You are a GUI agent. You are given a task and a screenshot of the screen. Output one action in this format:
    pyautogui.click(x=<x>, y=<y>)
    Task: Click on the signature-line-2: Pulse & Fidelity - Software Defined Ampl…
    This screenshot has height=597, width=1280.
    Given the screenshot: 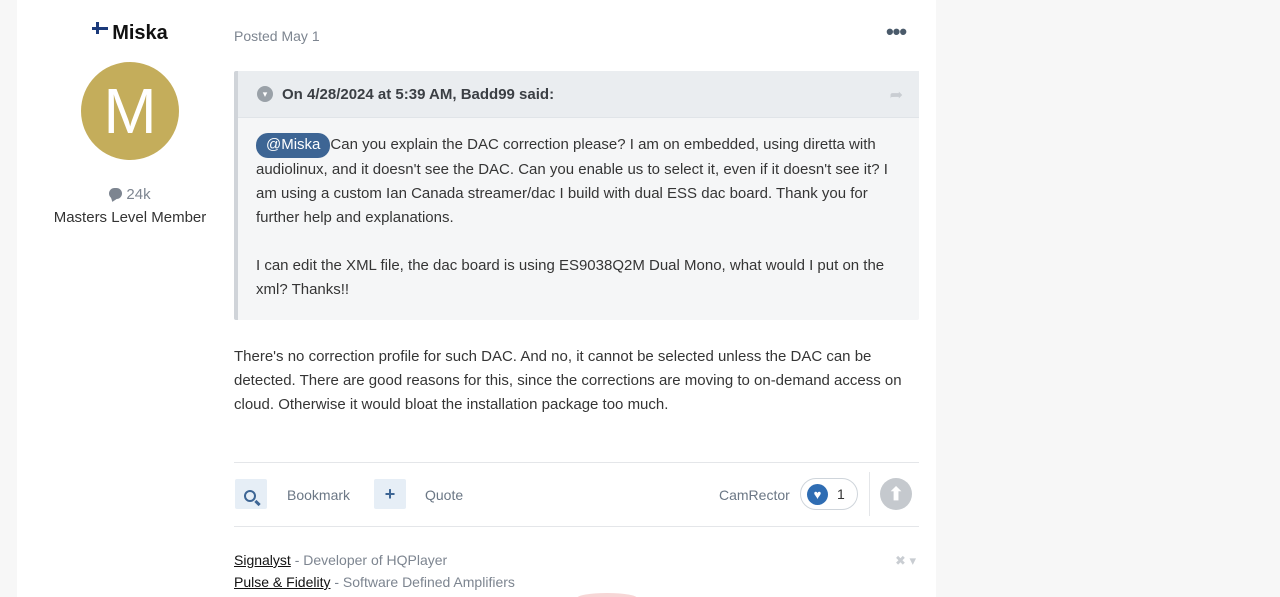 What is the action you would take?
    pyautogui.click(x=374, y=582)
    